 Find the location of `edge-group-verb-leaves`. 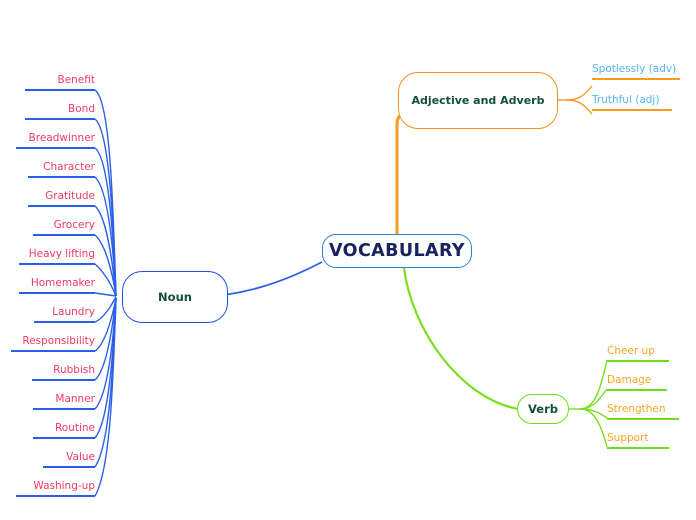

edge-group-verb-leaves is located at coordinates (587, 403).